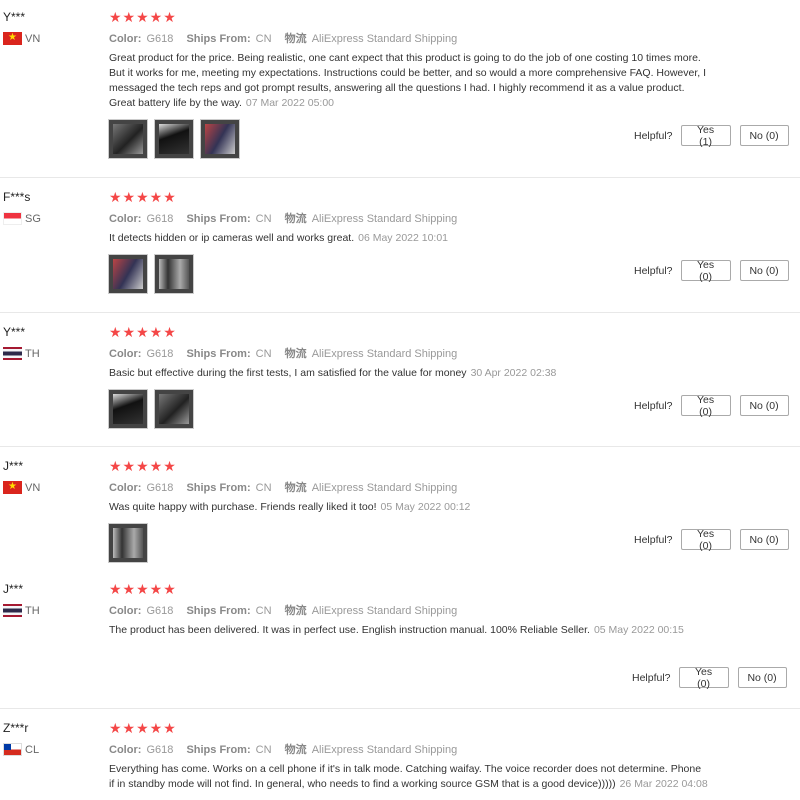 The height and width of the screenshot is (800, 800). Describe the element at coordinates (33, 38) in the screenshot. I see `country-code: VN` at that location.